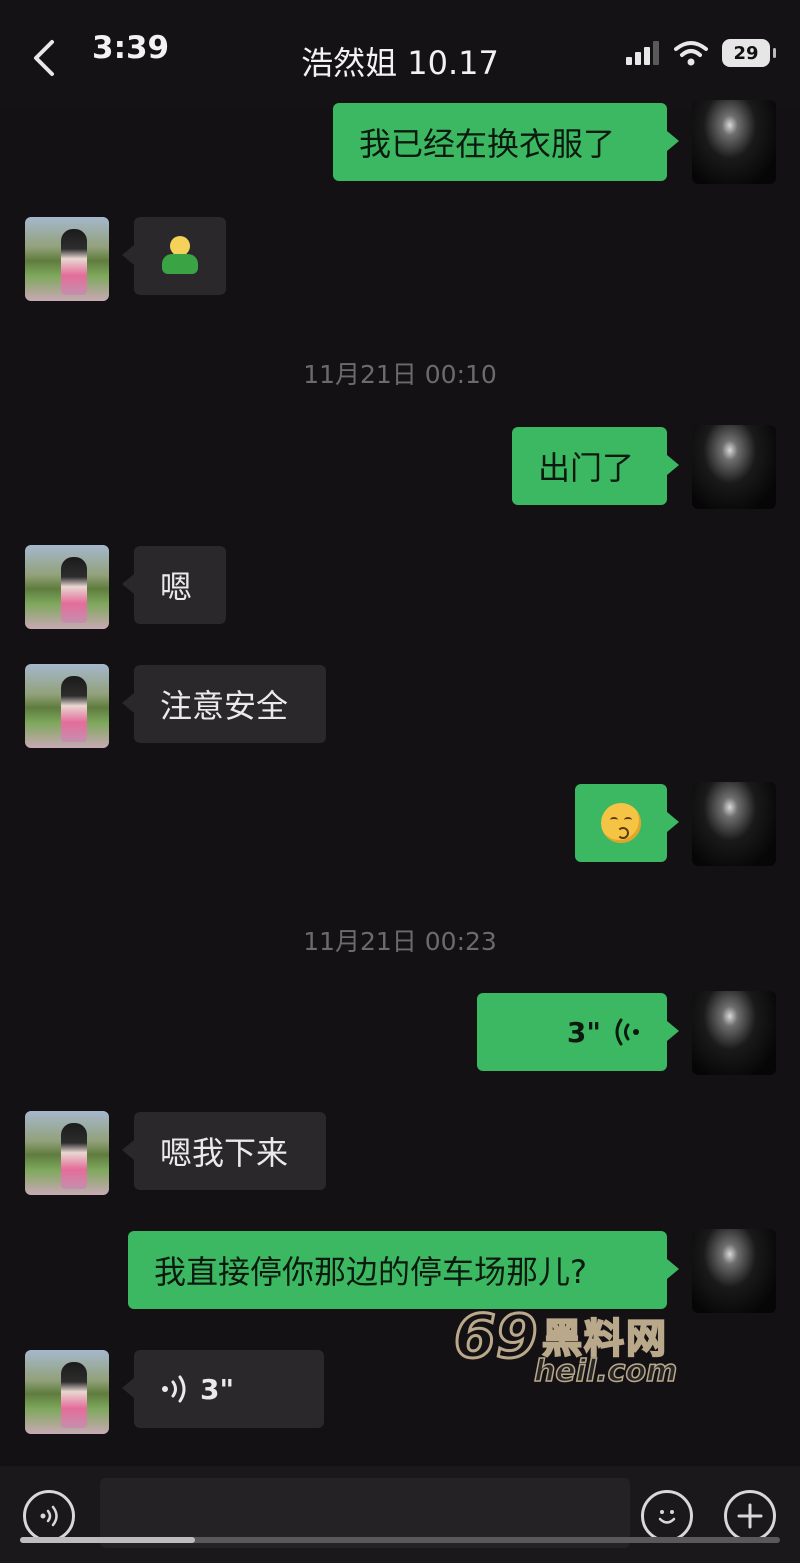 Image resolution: width=800 pixels, height=1563 pixels. I want to click on voice-input-button, so click(49, 1516).